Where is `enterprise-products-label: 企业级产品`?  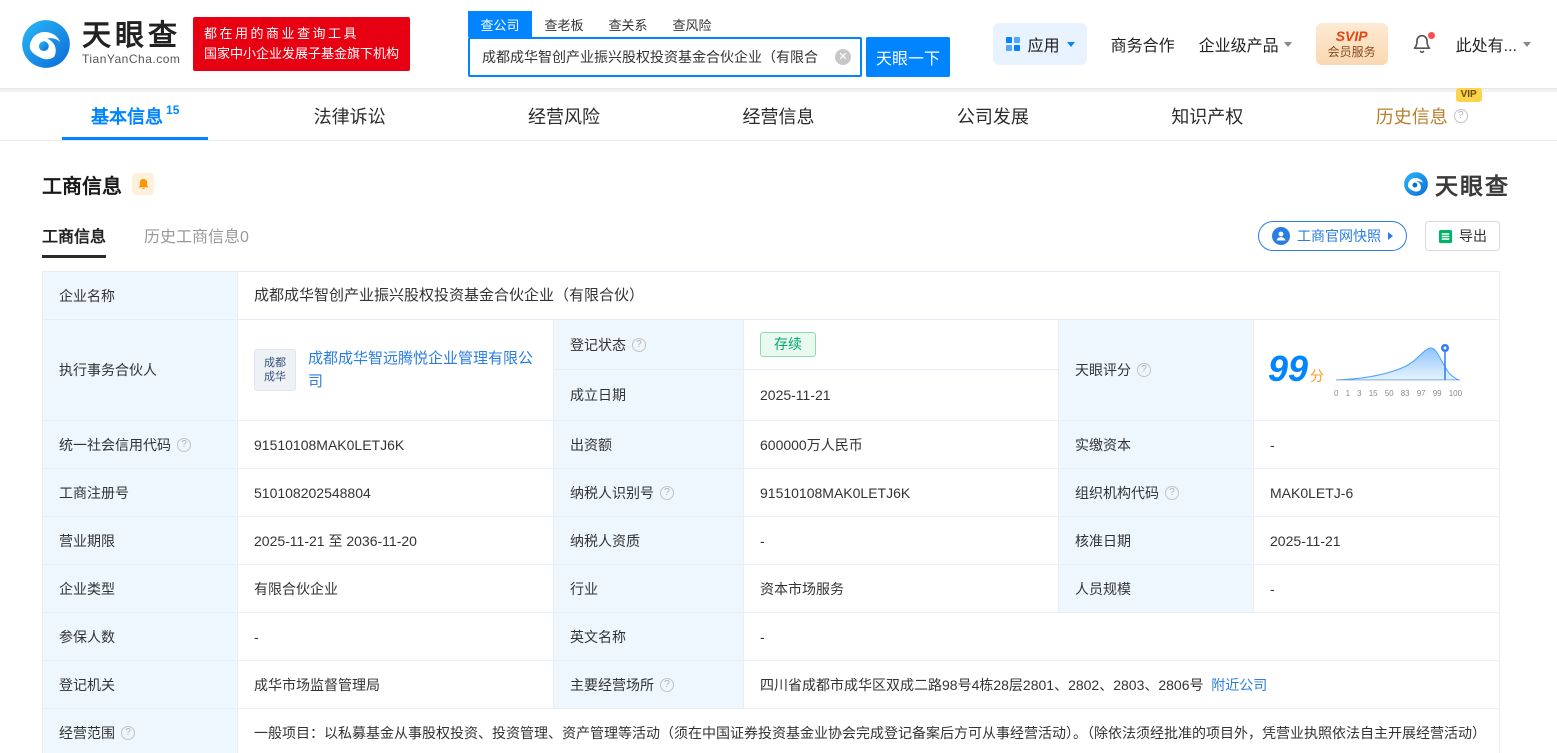
enterprise-products-label: 企业级产品 is located at coordinates (1238, 46).